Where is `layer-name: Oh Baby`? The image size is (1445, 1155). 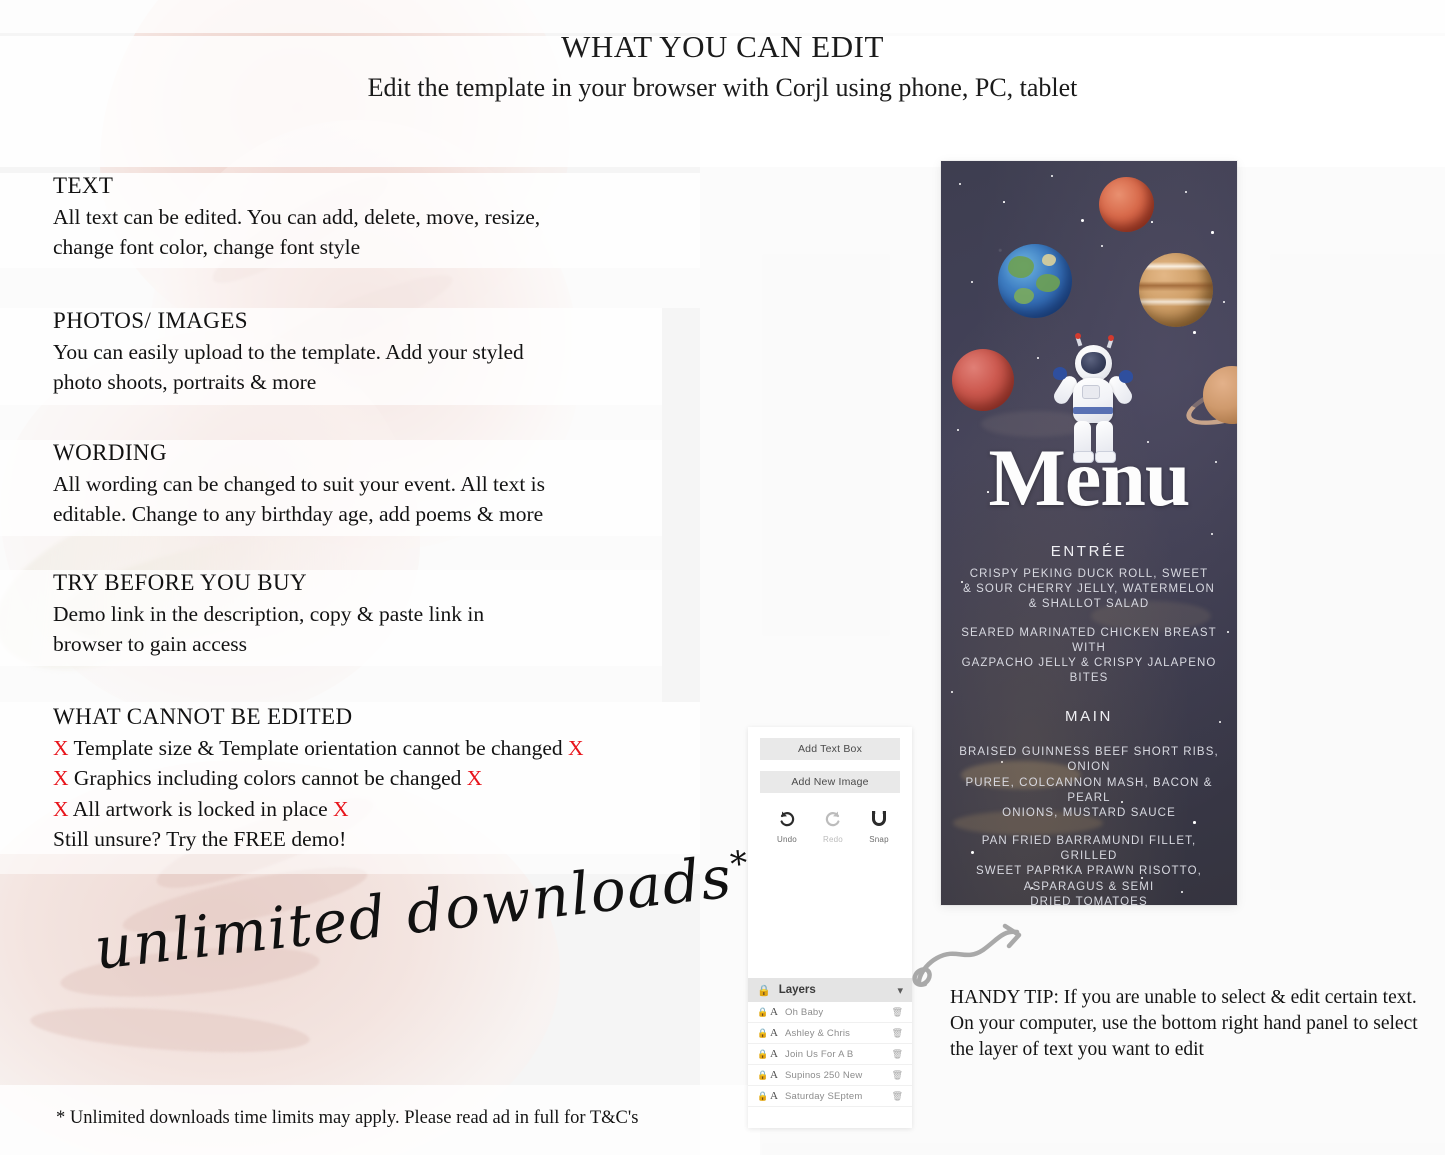
layer-name: Oh Baby is located at coordinates (804, 1012).